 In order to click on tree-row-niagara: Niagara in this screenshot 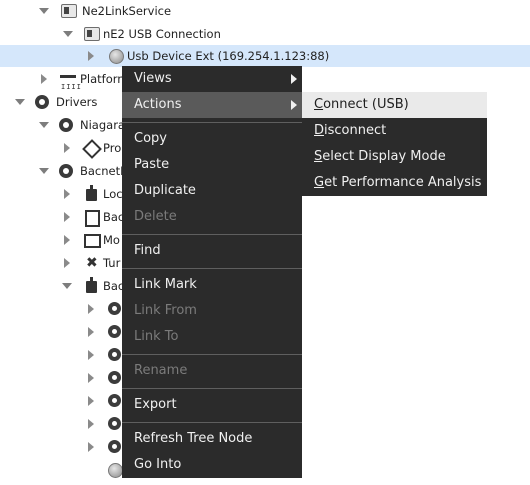, I will do `click(62, 125)`.